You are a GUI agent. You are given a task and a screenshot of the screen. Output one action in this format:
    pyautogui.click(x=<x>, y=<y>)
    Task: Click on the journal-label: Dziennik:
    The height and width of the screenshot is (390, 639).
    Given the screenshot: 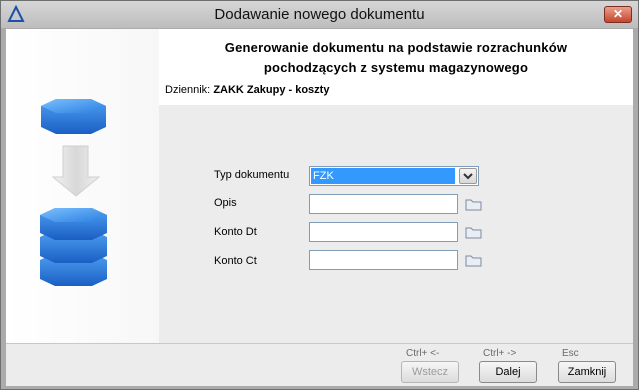 What is the action you would take?
    pyautogui.click(x=188, y=90)
    